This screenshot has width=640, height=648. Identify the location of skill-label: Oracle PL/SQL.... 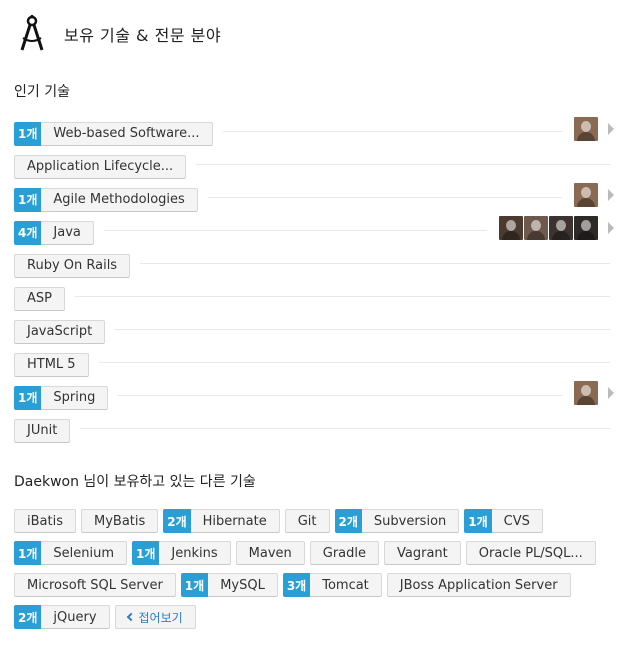
(530, 553).